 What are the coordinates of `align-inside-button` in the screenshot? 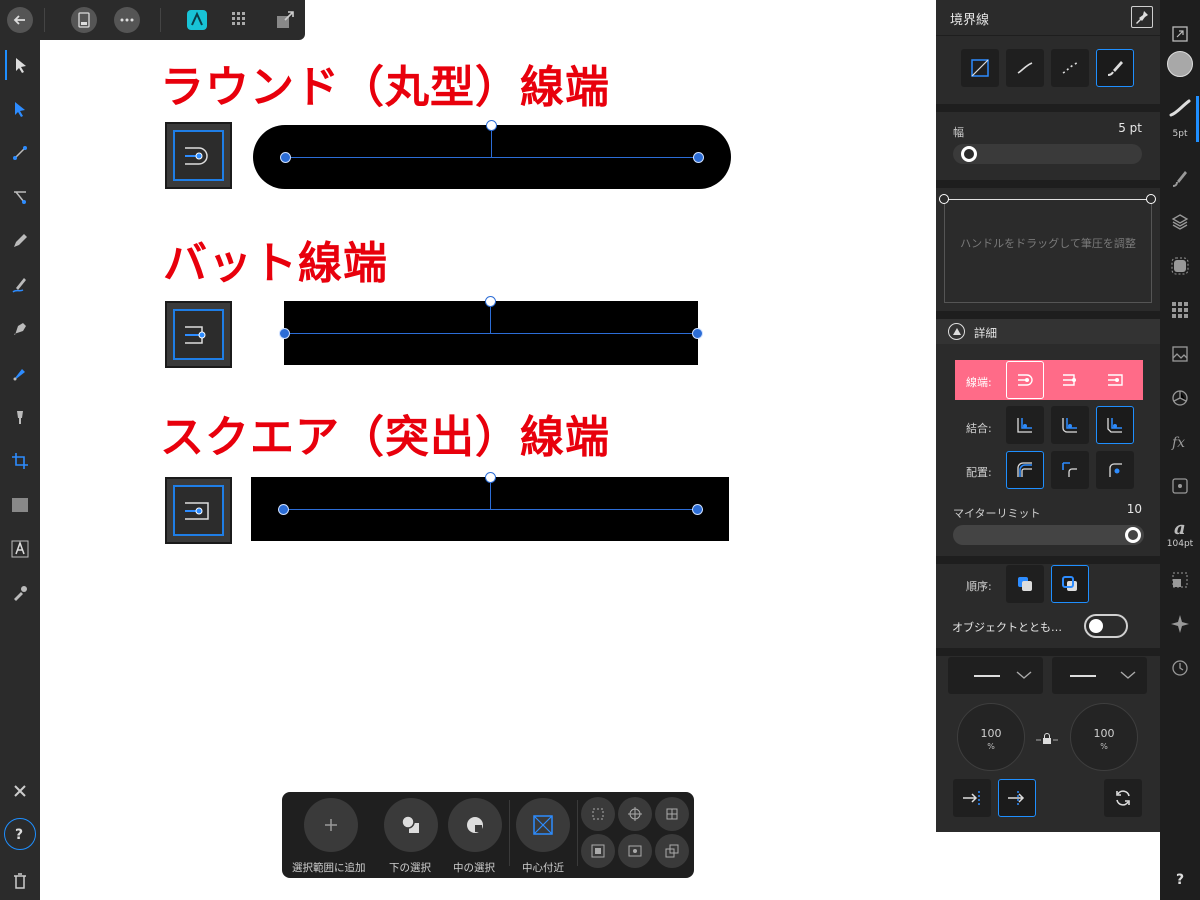 It's located at (1070, 470).